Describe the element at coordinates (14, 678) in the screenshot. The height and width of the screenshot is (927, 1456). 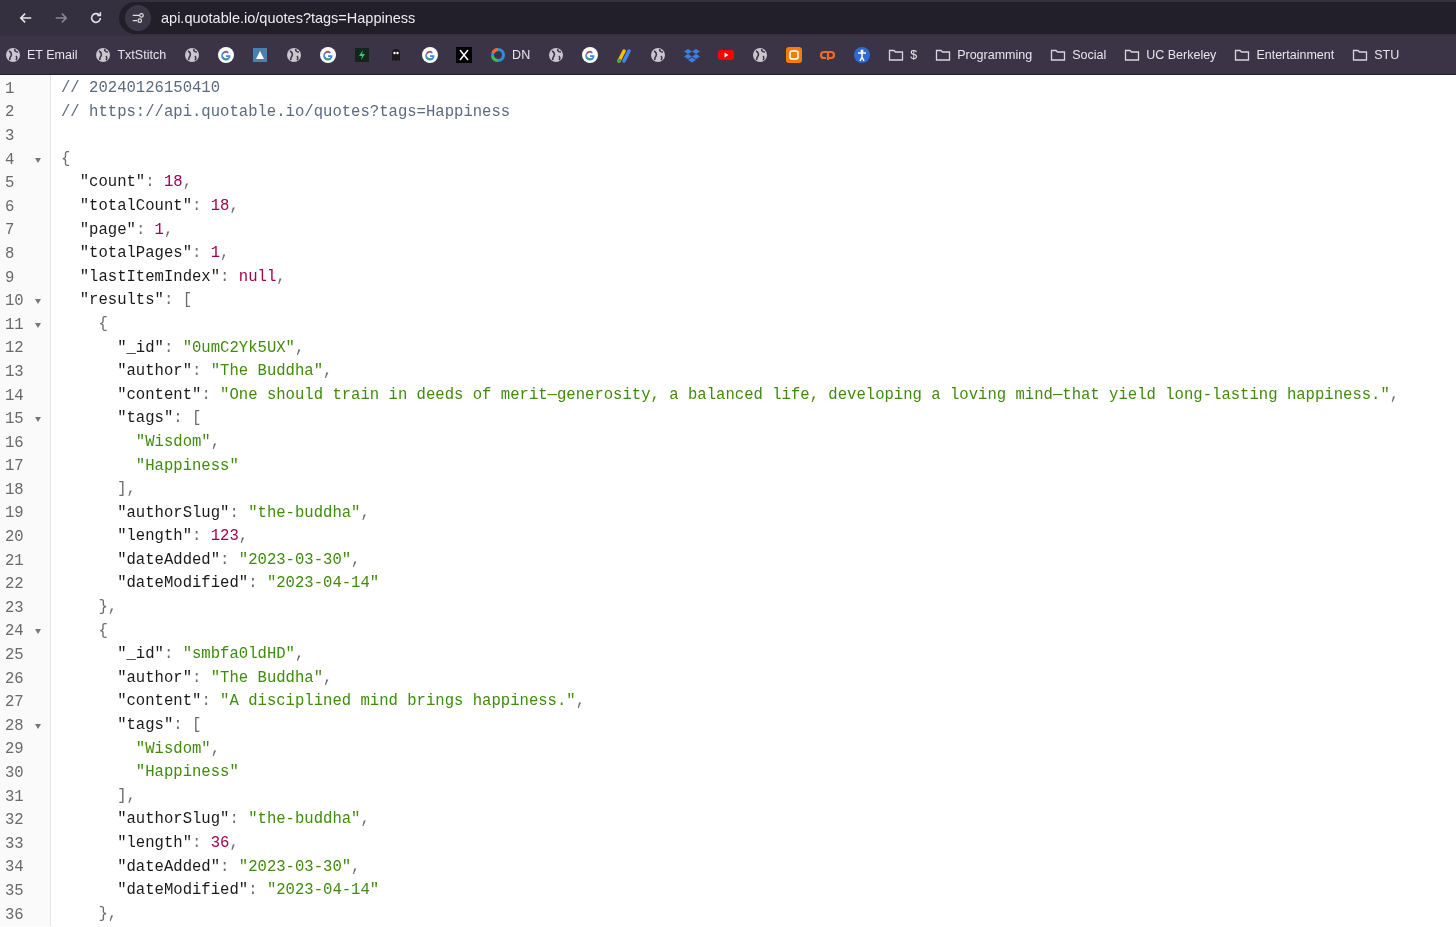
I see `line-number: 26` at that location.